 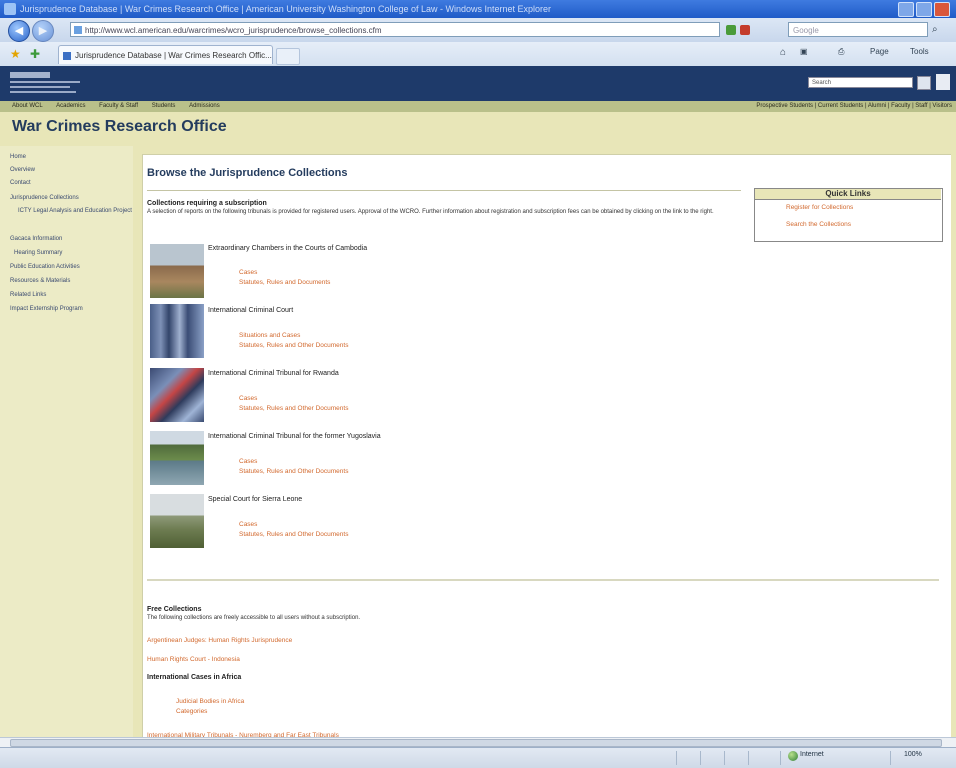 I want to click on home-icon: ⌂, so click(x=783, y=52).